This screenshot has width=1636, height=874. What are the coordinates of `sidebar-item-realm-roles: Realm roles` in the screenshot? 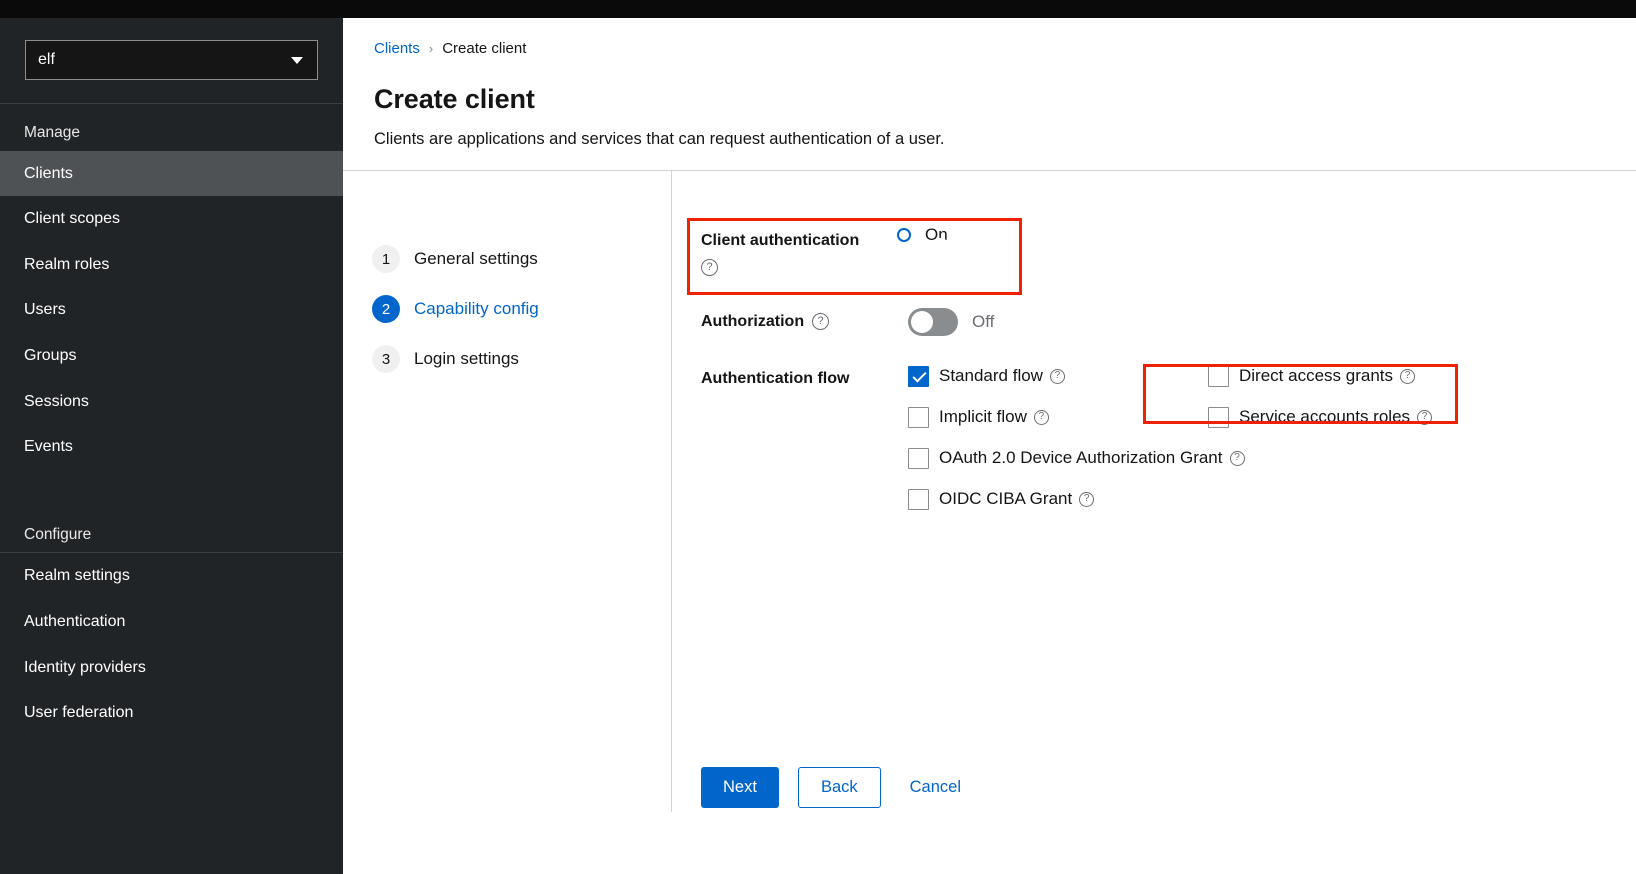 It's located at (171, 265).